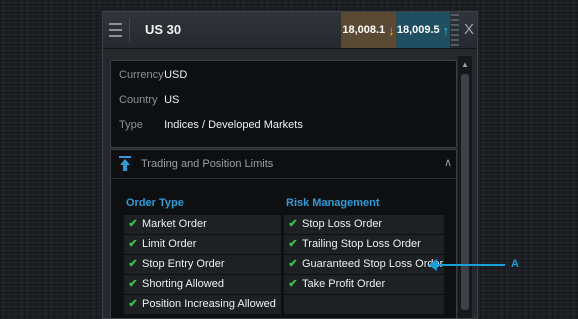  What do you see at coordinates (333, 203) in the screenshot?
I see `risk-management-heading: Risk Management` at bounding box center [333, 203].